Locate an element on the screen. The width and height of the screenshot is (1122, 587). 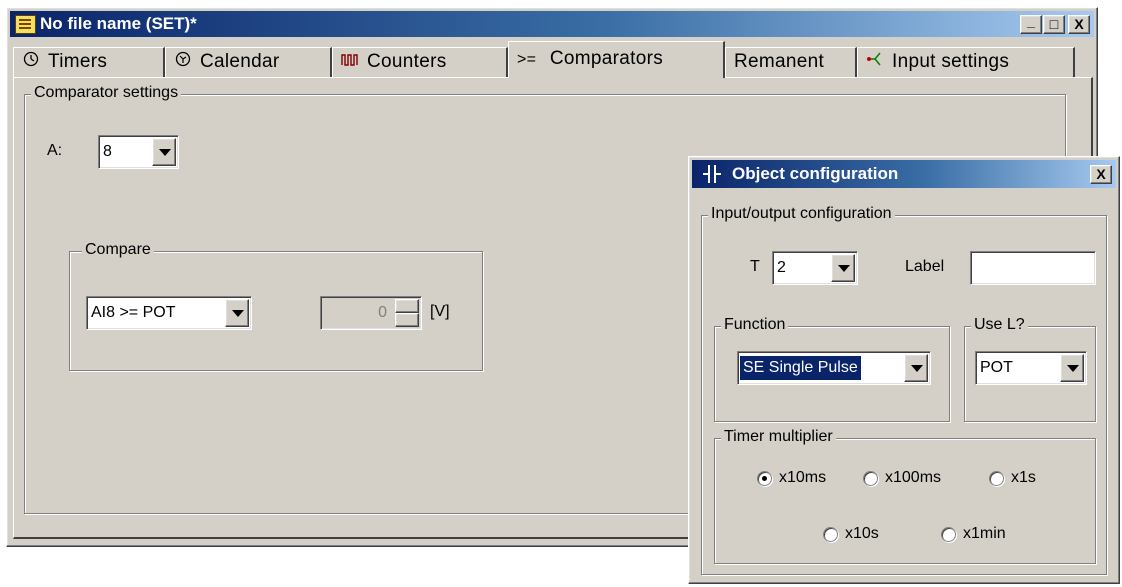
tab-input-settings: Input settings is located at coordinates (966, 62).